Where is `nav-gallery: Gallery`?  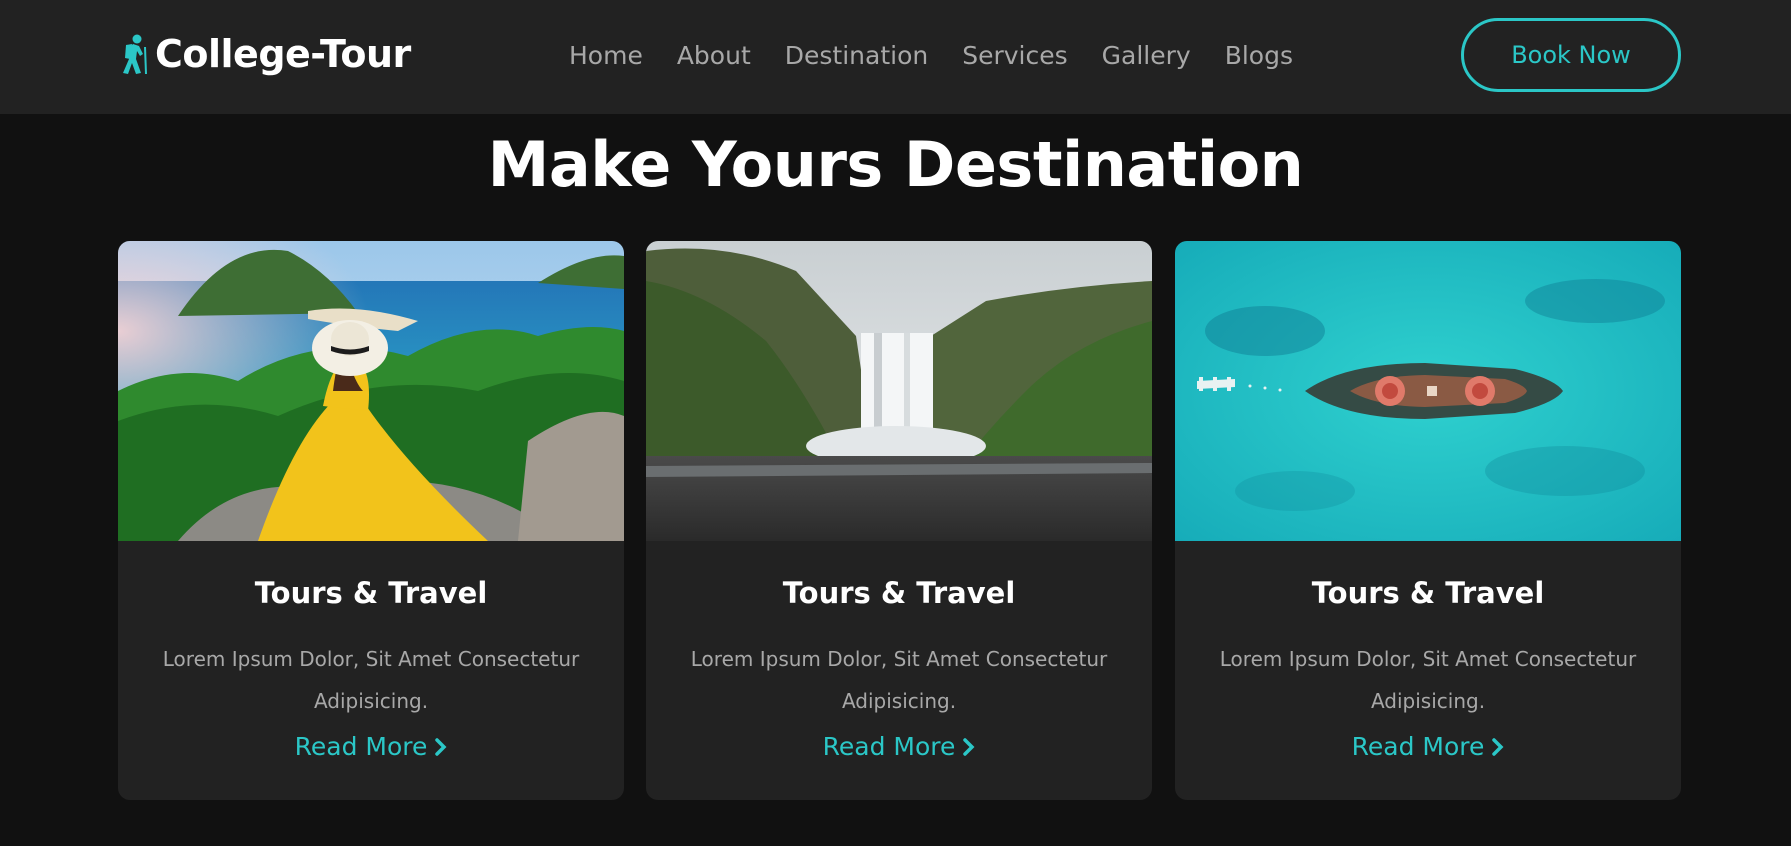 nav-gallery: Gallery is located at coordinates (1146, 55).